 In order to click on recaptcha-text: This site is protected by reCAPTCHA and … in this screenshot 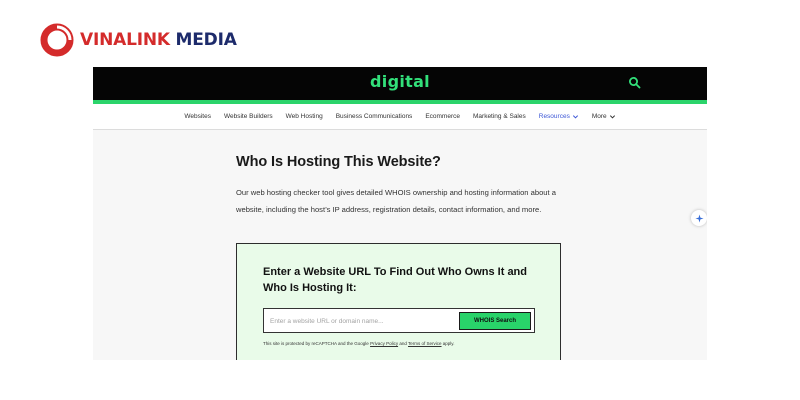, I will do `click(317, 343)`.